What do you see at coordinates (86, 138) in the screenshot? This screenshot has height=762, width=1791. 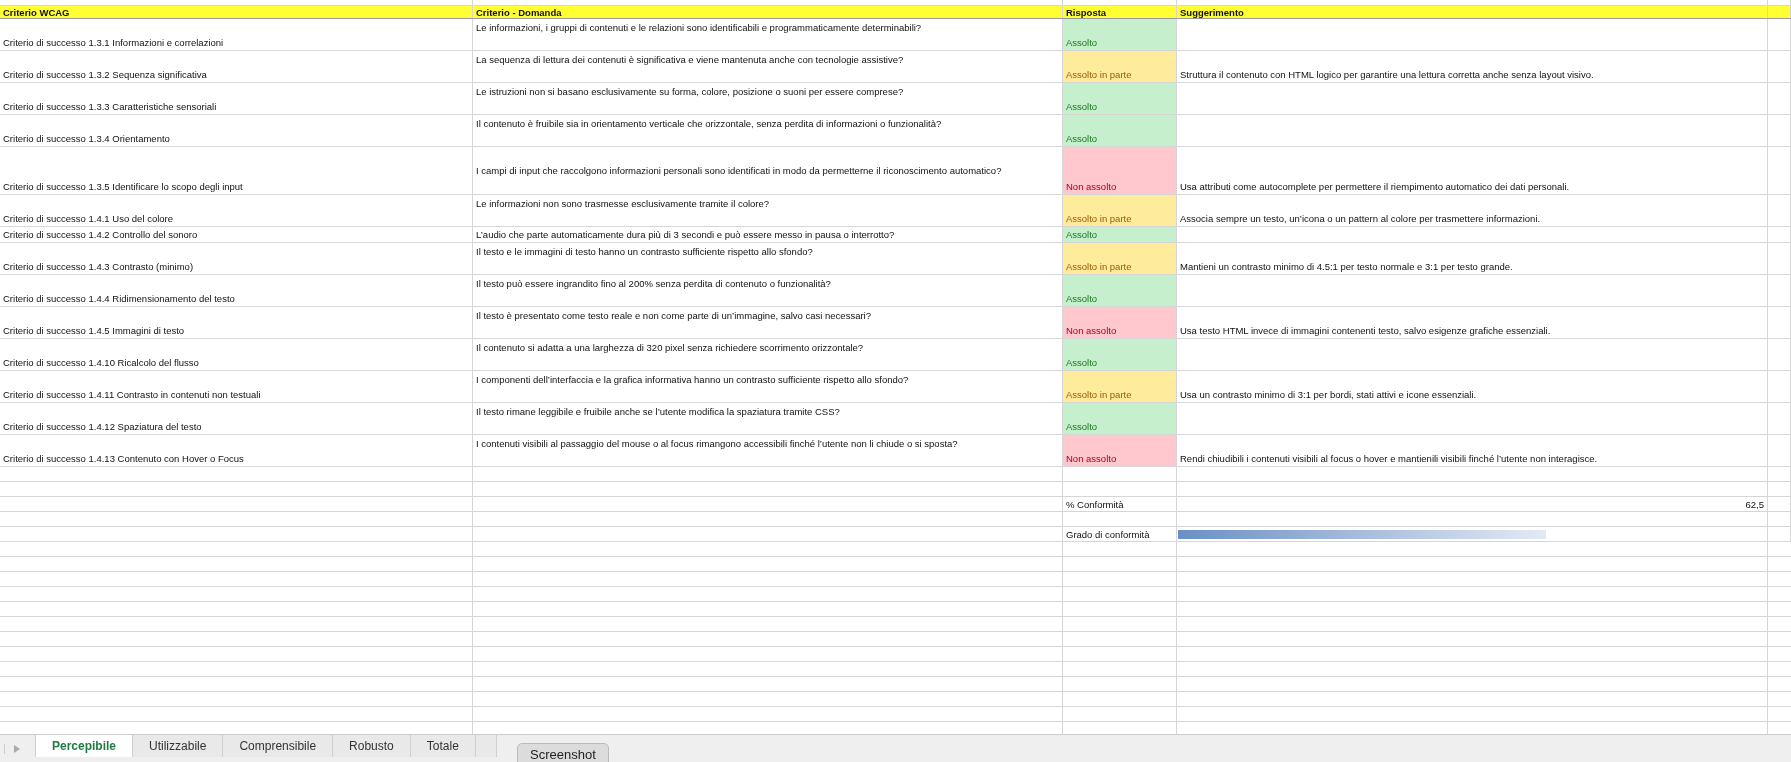 I see `table-cell: Criterio di successo 1.3.4 Orientamento` at bounding box center [86, 138].